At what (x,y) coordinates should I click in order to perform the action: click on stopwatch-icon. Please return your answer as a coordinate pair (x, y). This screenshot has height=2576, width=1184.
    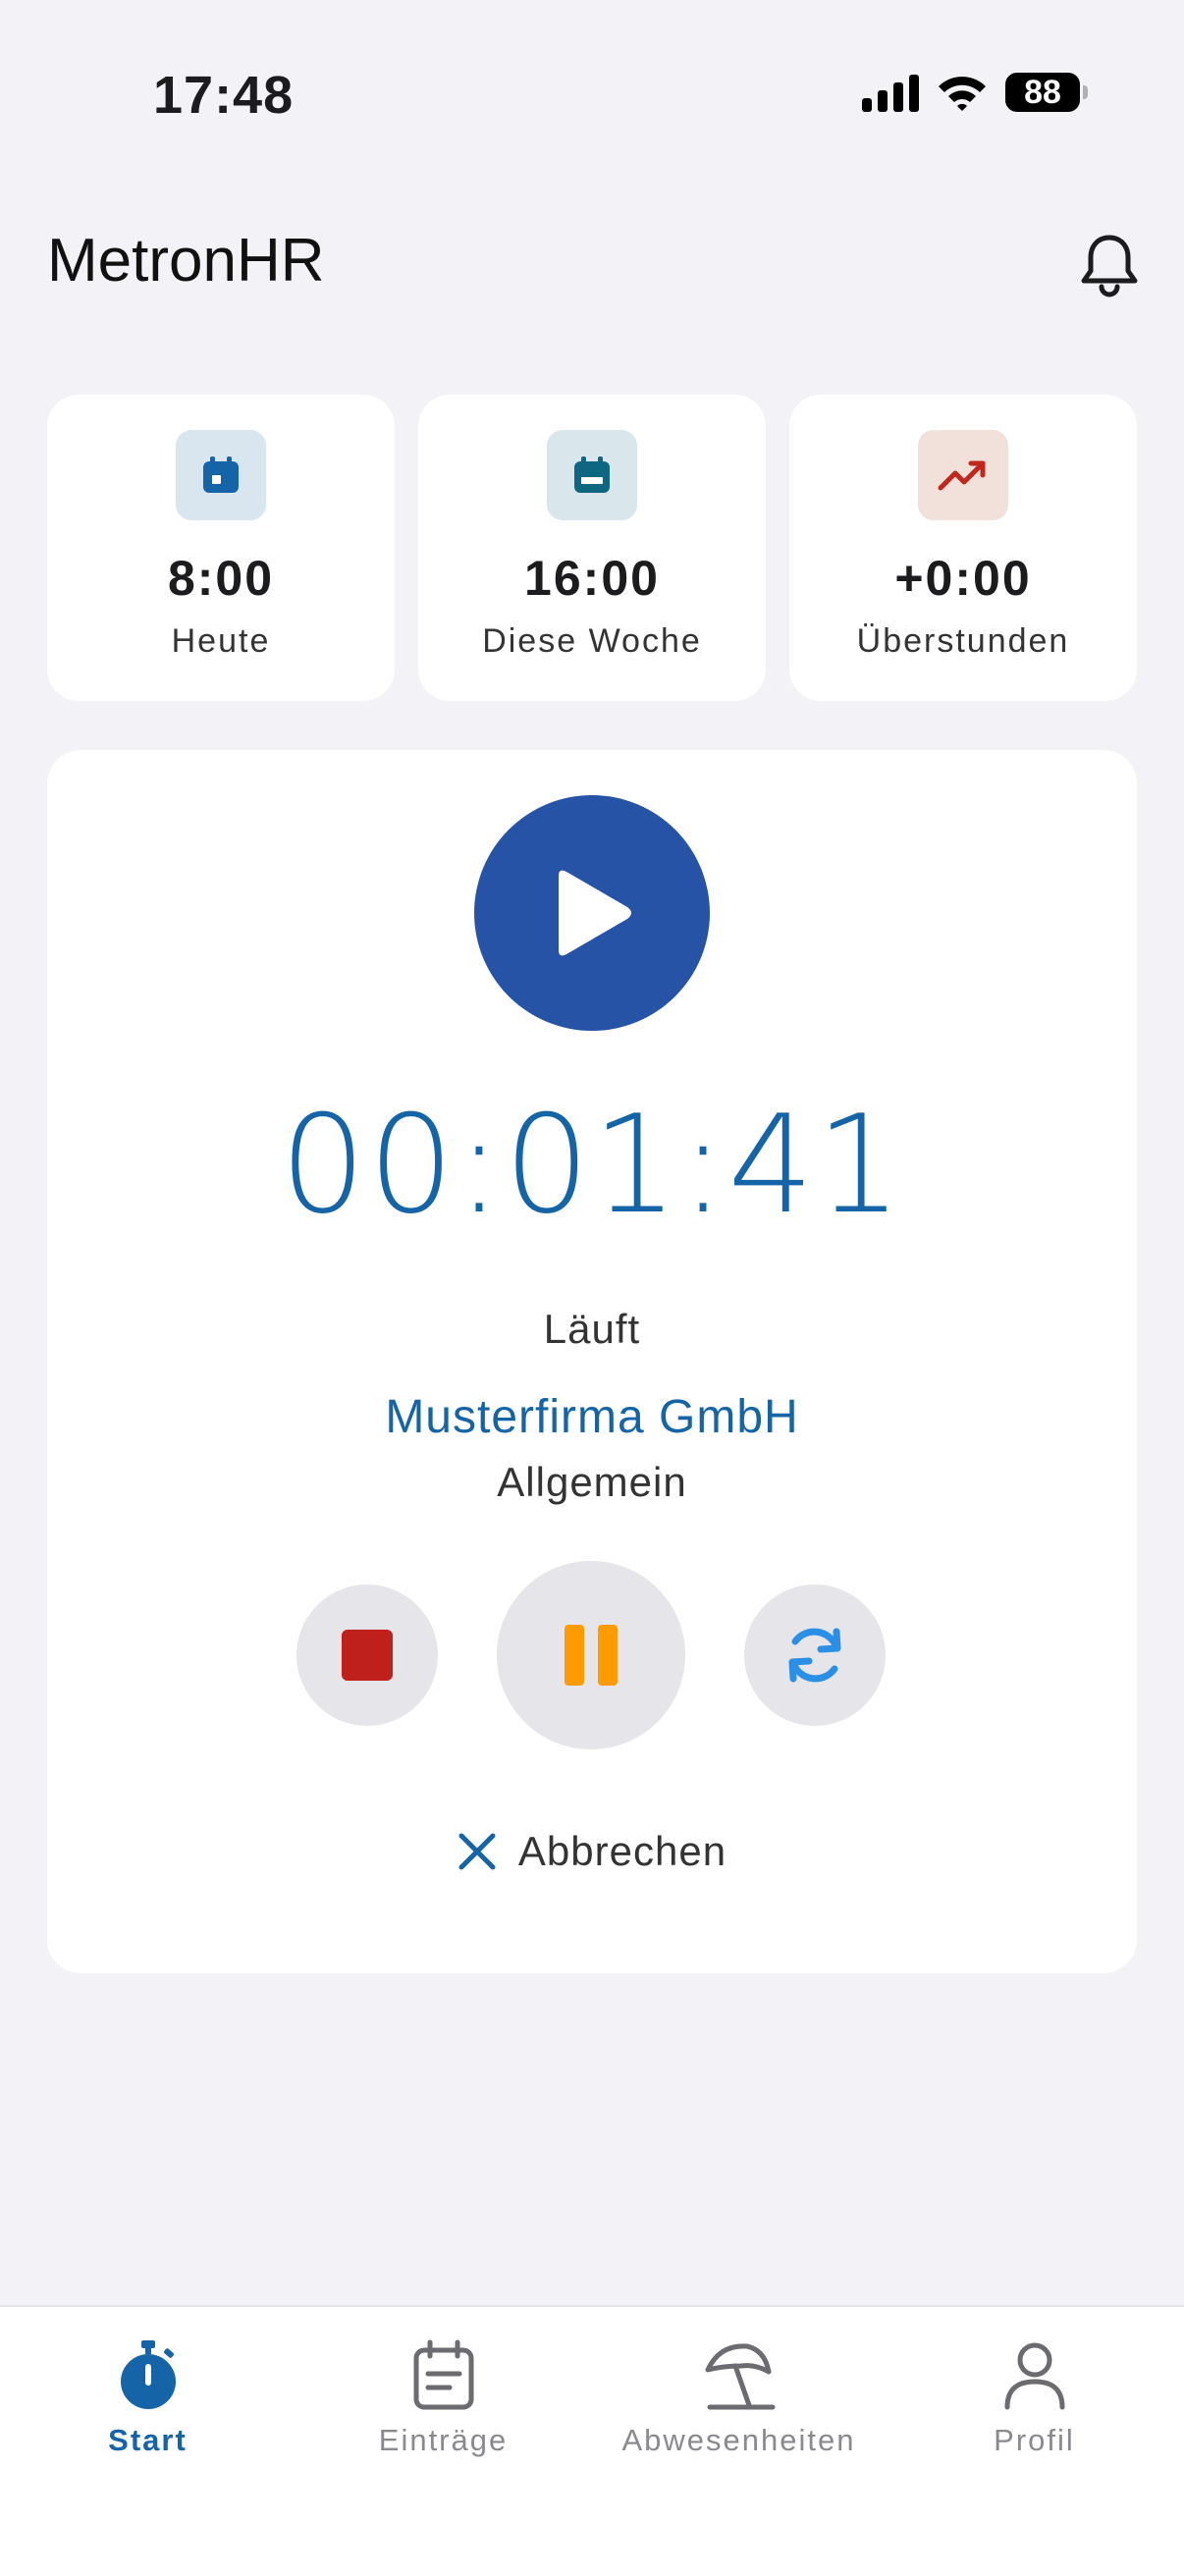
    Looking at the image, I should click on (148, 2374).